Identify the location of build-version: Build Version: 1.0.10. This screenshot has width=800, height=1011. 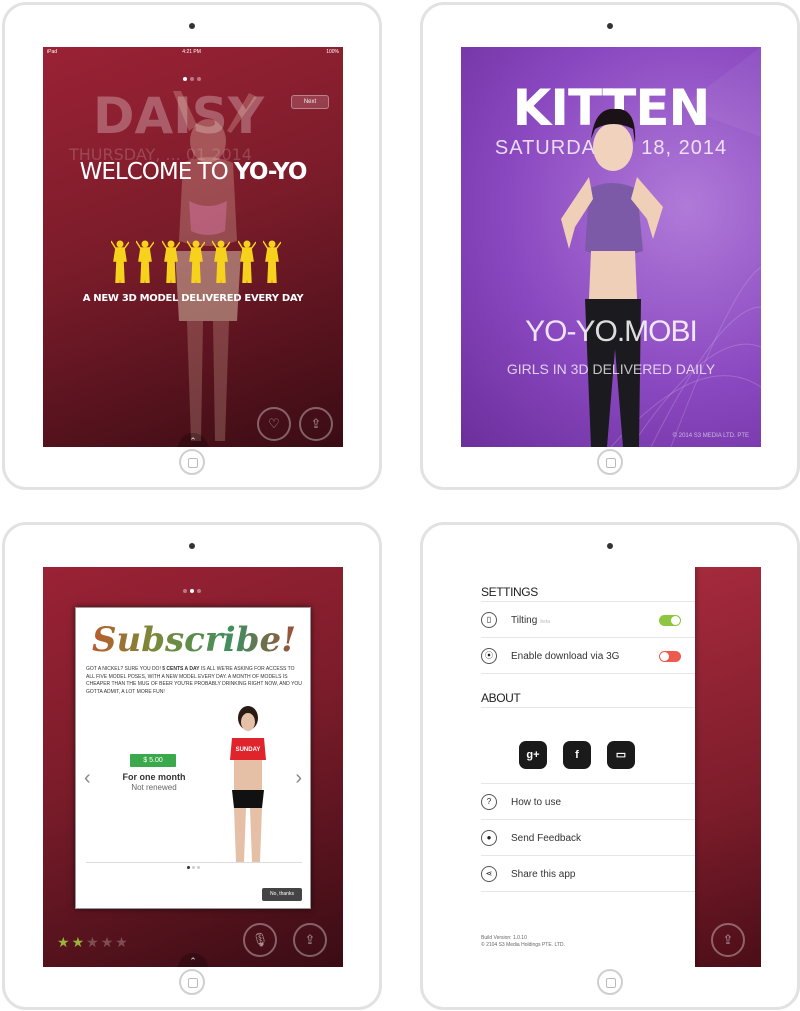
(504, 938).